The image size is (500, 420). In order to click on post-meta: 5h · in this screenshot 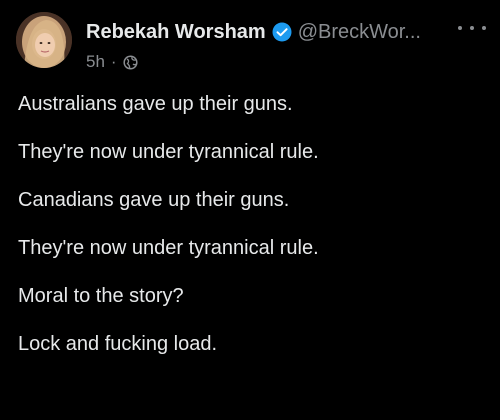, I will do `click(112, 62)`.